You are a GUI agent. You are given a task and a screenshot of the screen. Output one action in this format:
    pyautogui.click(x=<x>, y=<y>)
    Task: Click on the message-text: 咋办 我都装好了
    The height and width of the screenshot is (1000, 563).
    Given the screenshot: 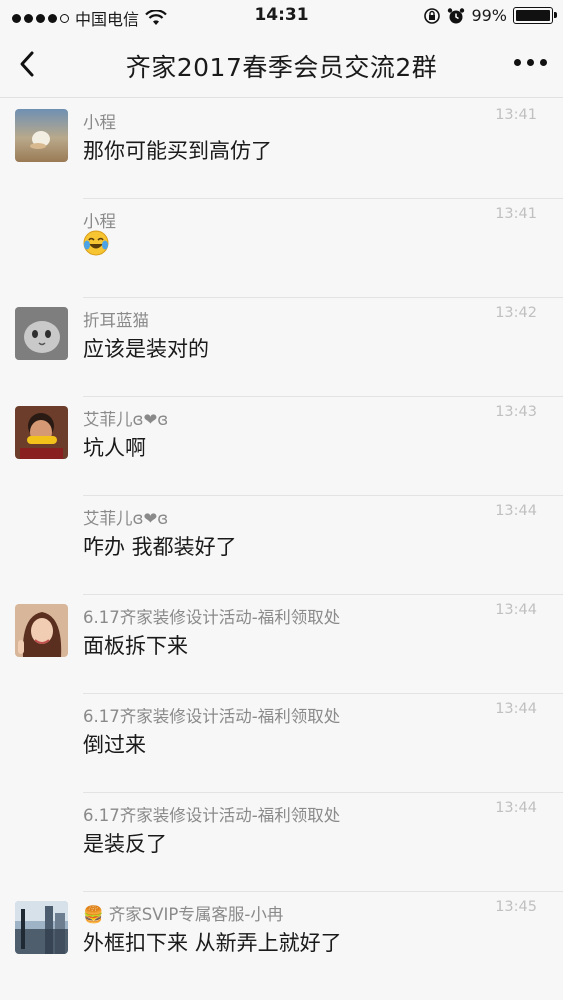 What is the action you would take?
    pyautogui.click(x=160, y=546)
    